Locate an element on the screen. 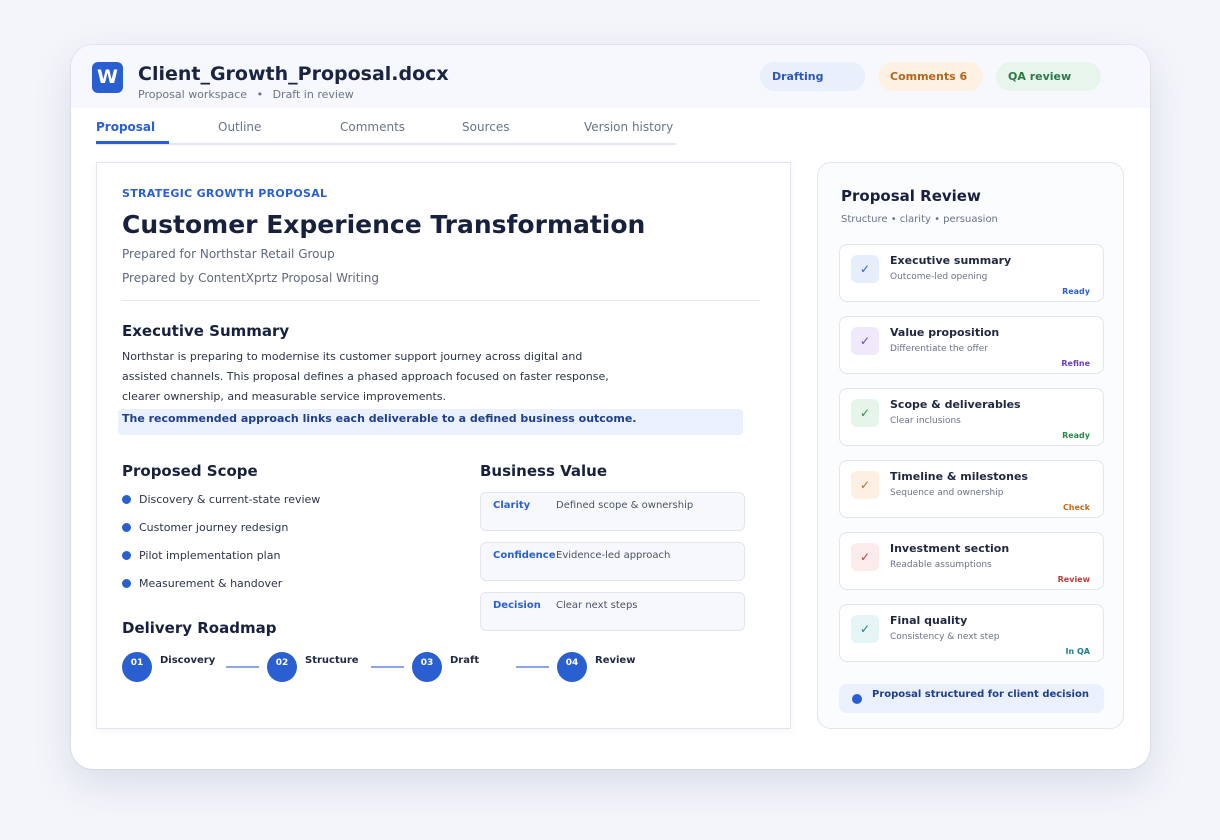 The width and height of the screenshot is (1220, 840). review-item-title: Investment section is located at coordinates (950, 548).